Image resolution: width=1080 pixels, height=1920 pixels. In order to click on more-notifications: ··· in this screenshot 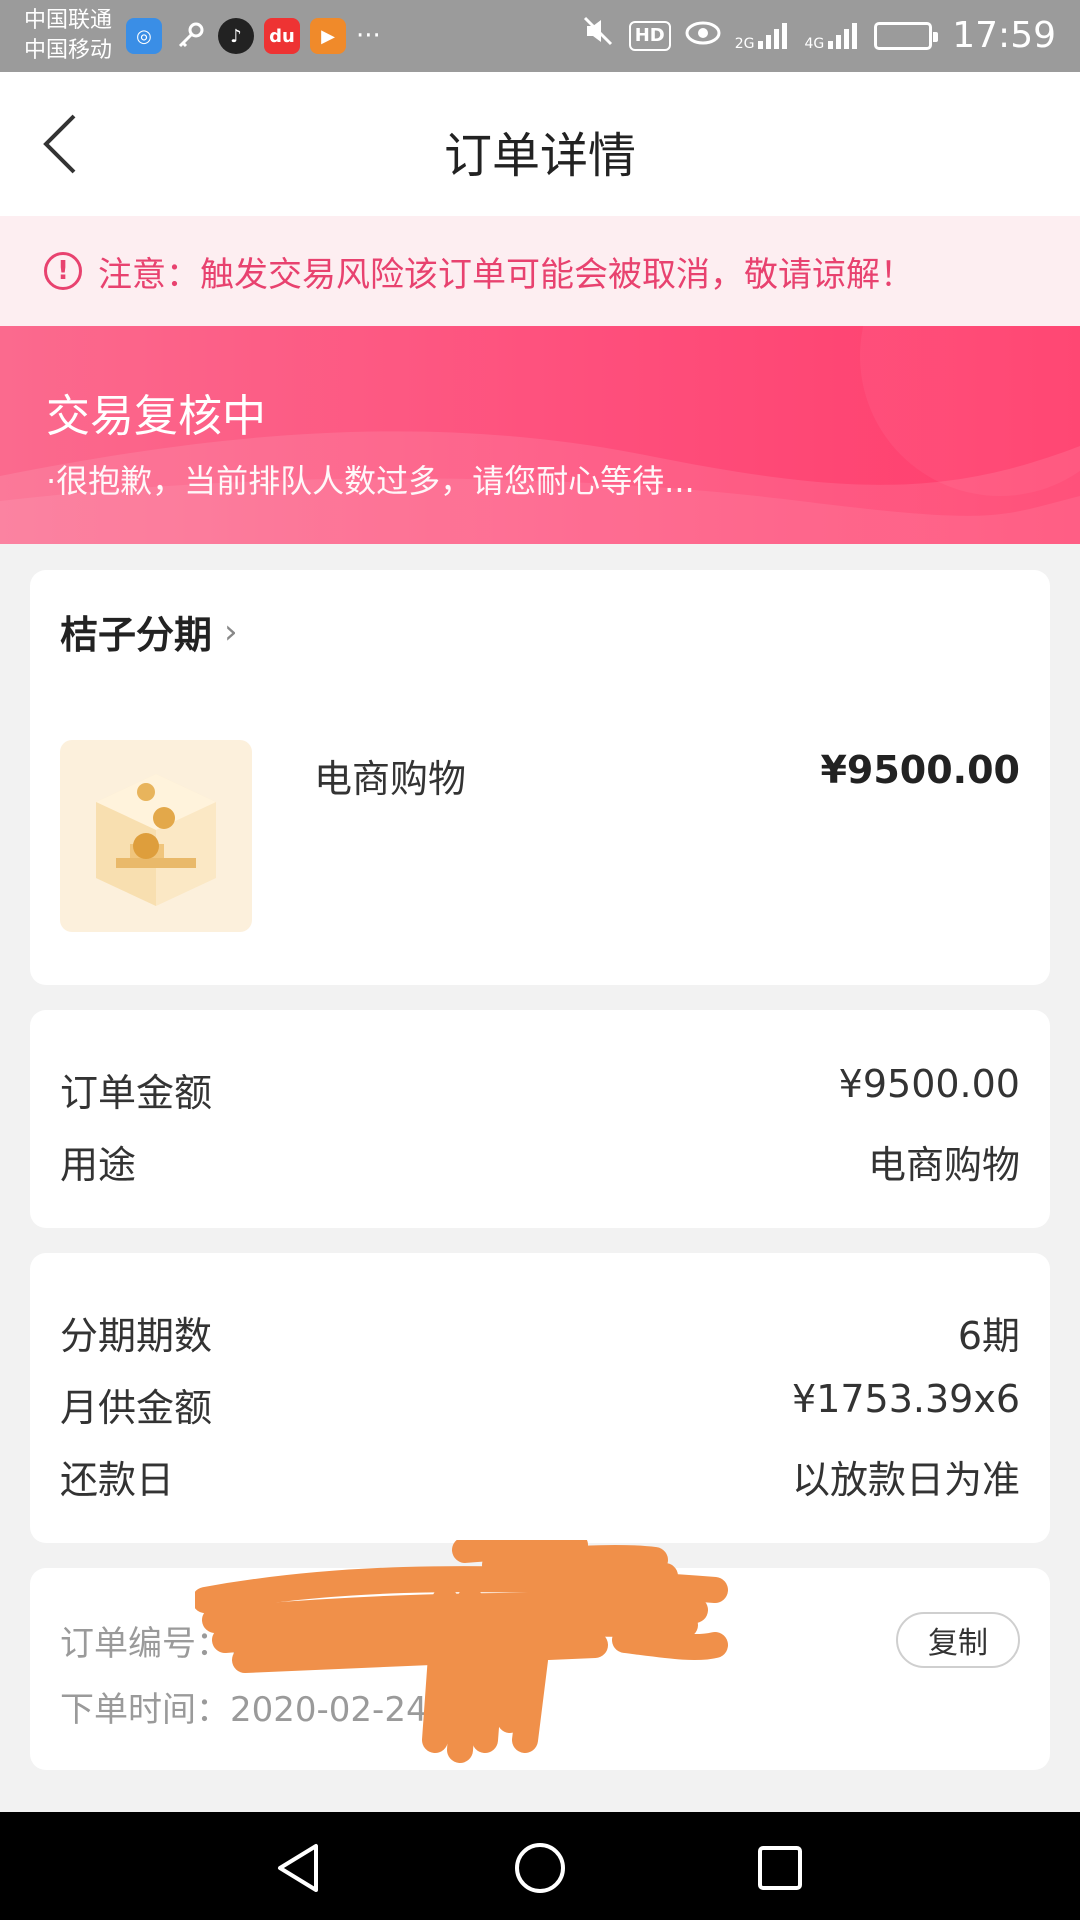, I will do `click(368, 36)`.